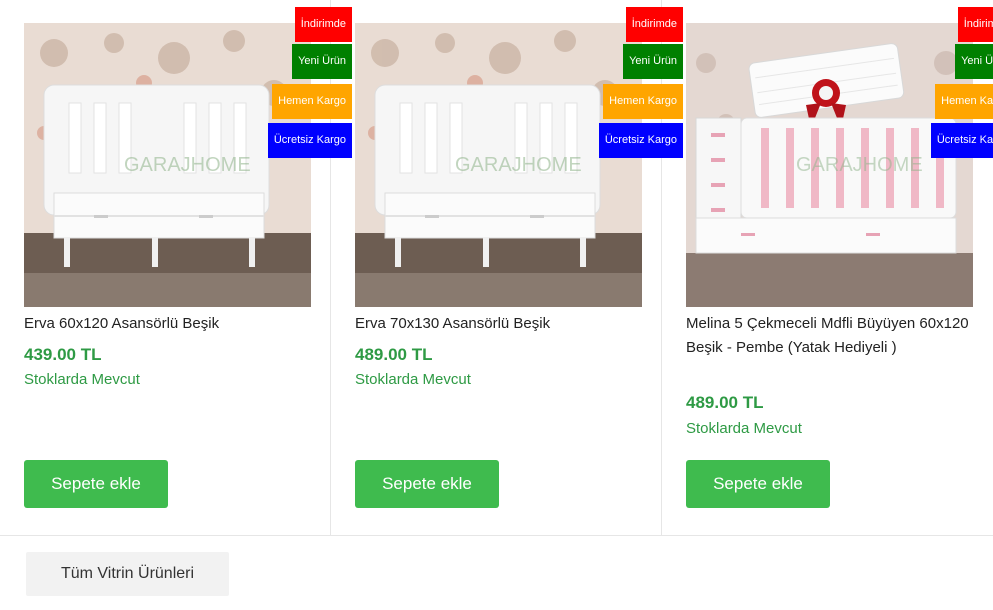 The image size is (993, 610). What do you see at coordinates (169, 324) in the screenshot?
I see `product-title: Erva 60x120 Asansörlü Beşik` at bounding box center [169, 324].